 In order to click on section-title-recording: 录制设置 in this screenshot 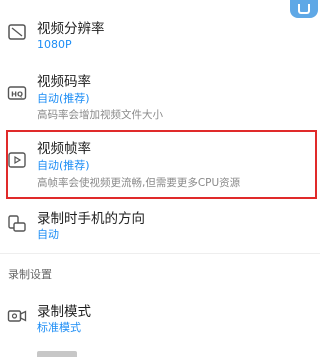, I will do `click(30, 274)`.